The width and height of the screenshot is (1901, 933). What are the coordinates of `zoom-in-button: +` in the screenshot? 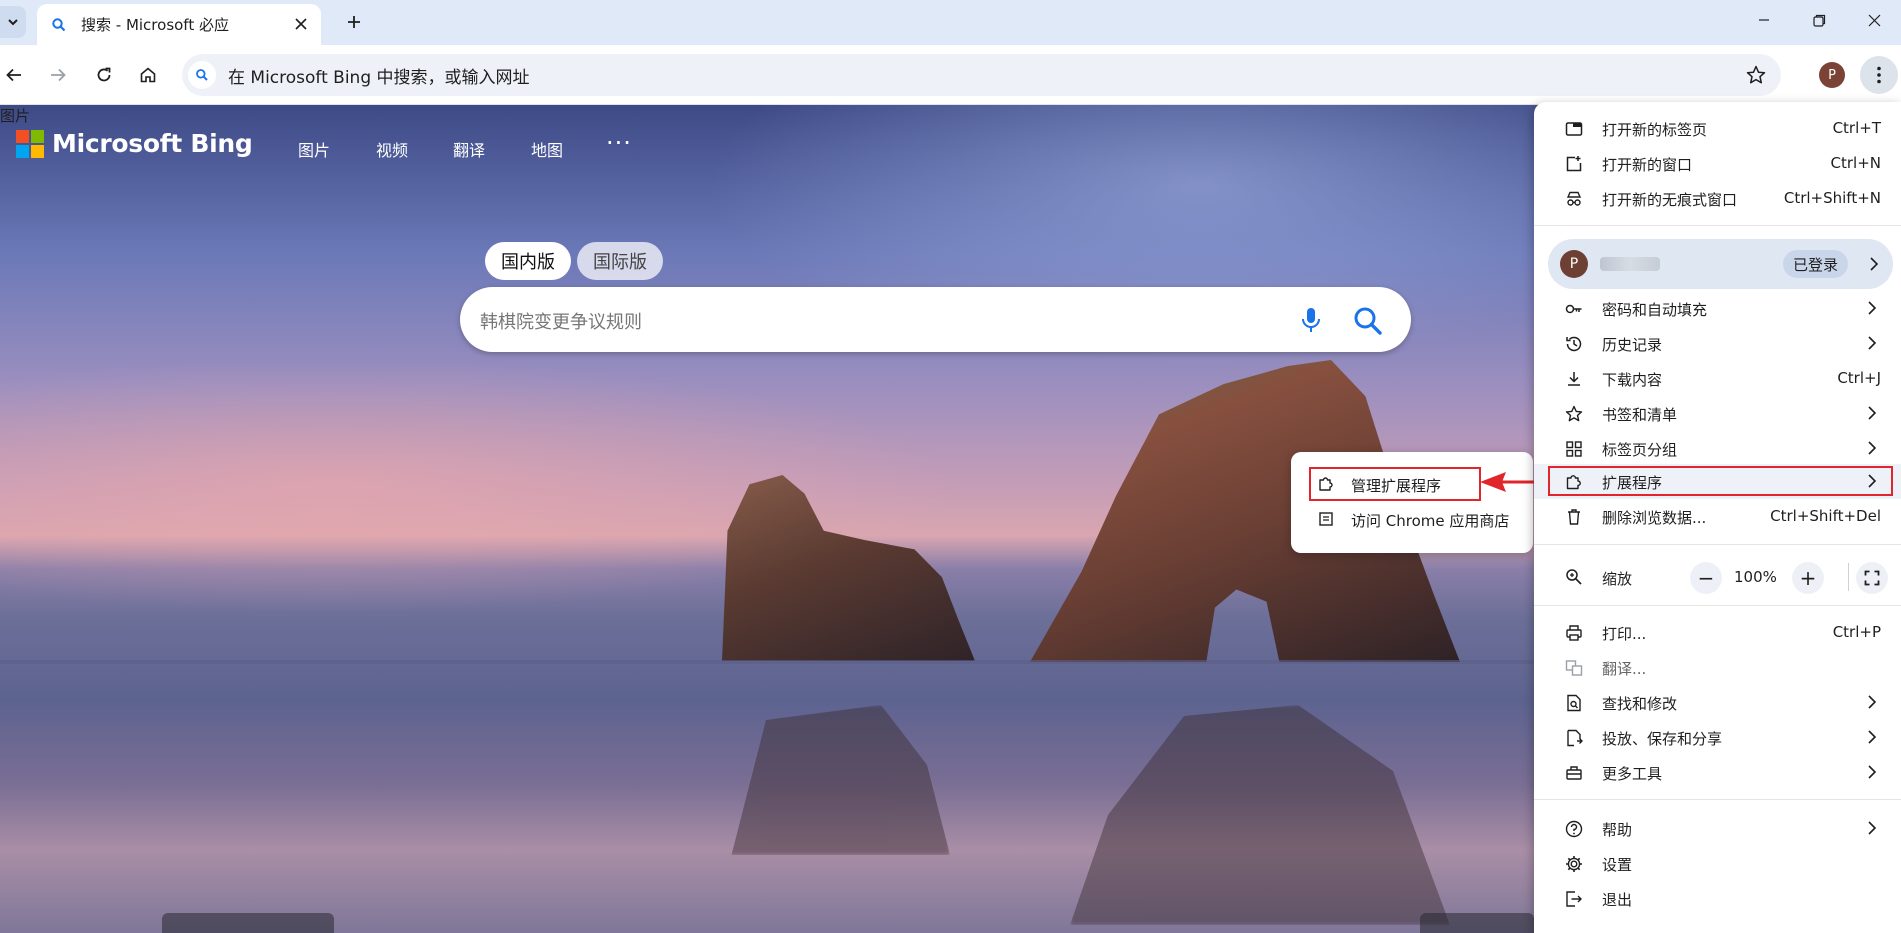 It's located at (1808, 578).